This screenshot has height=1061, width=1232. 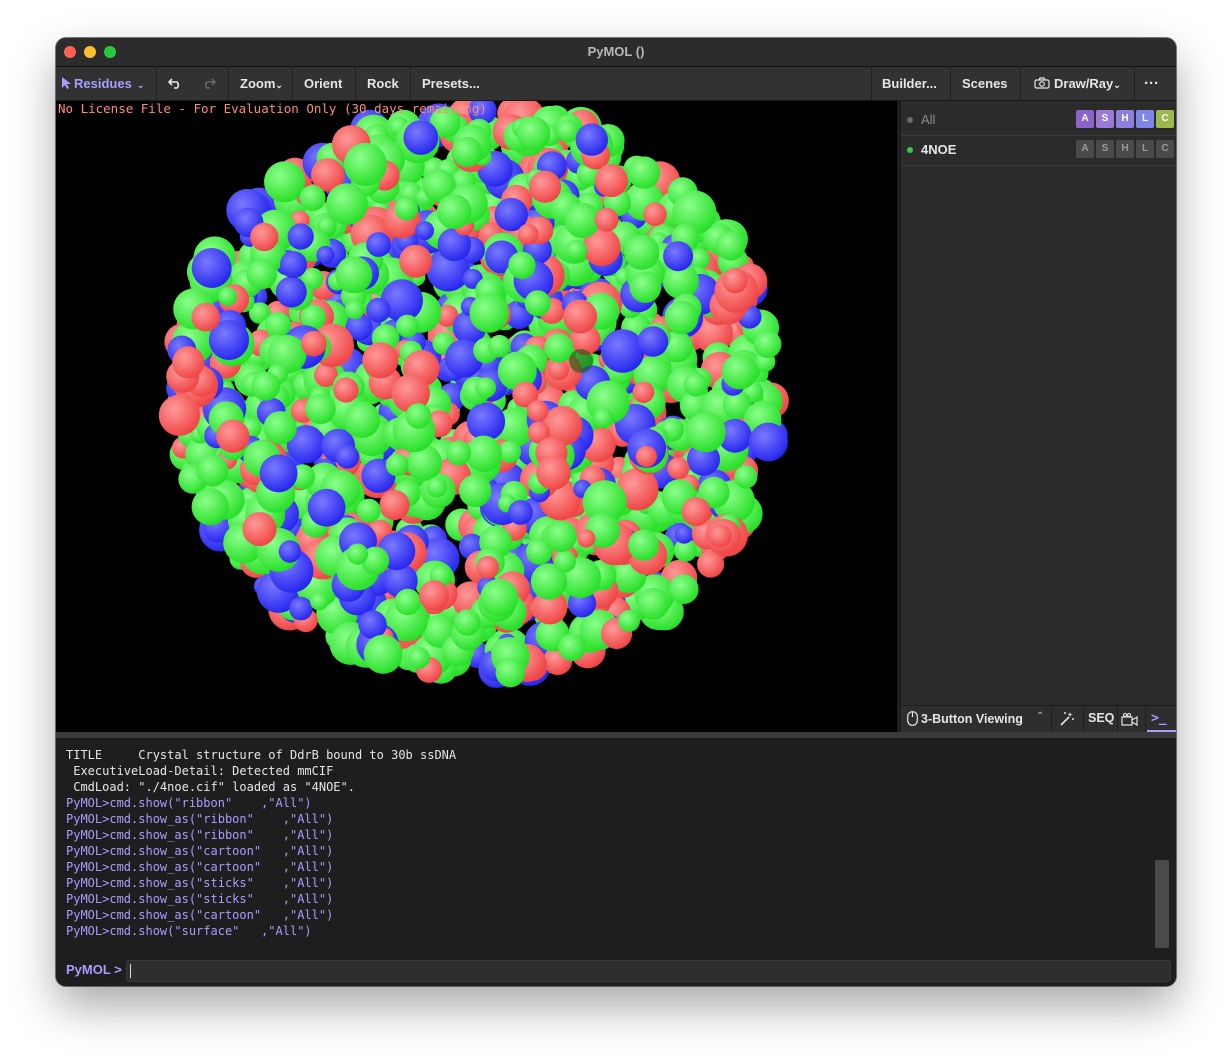 What do you see at coordinates (261, 83) in the screenshot?
I see `zoom-dropdown: Zoom⌄` at bounding box center [261, 83].